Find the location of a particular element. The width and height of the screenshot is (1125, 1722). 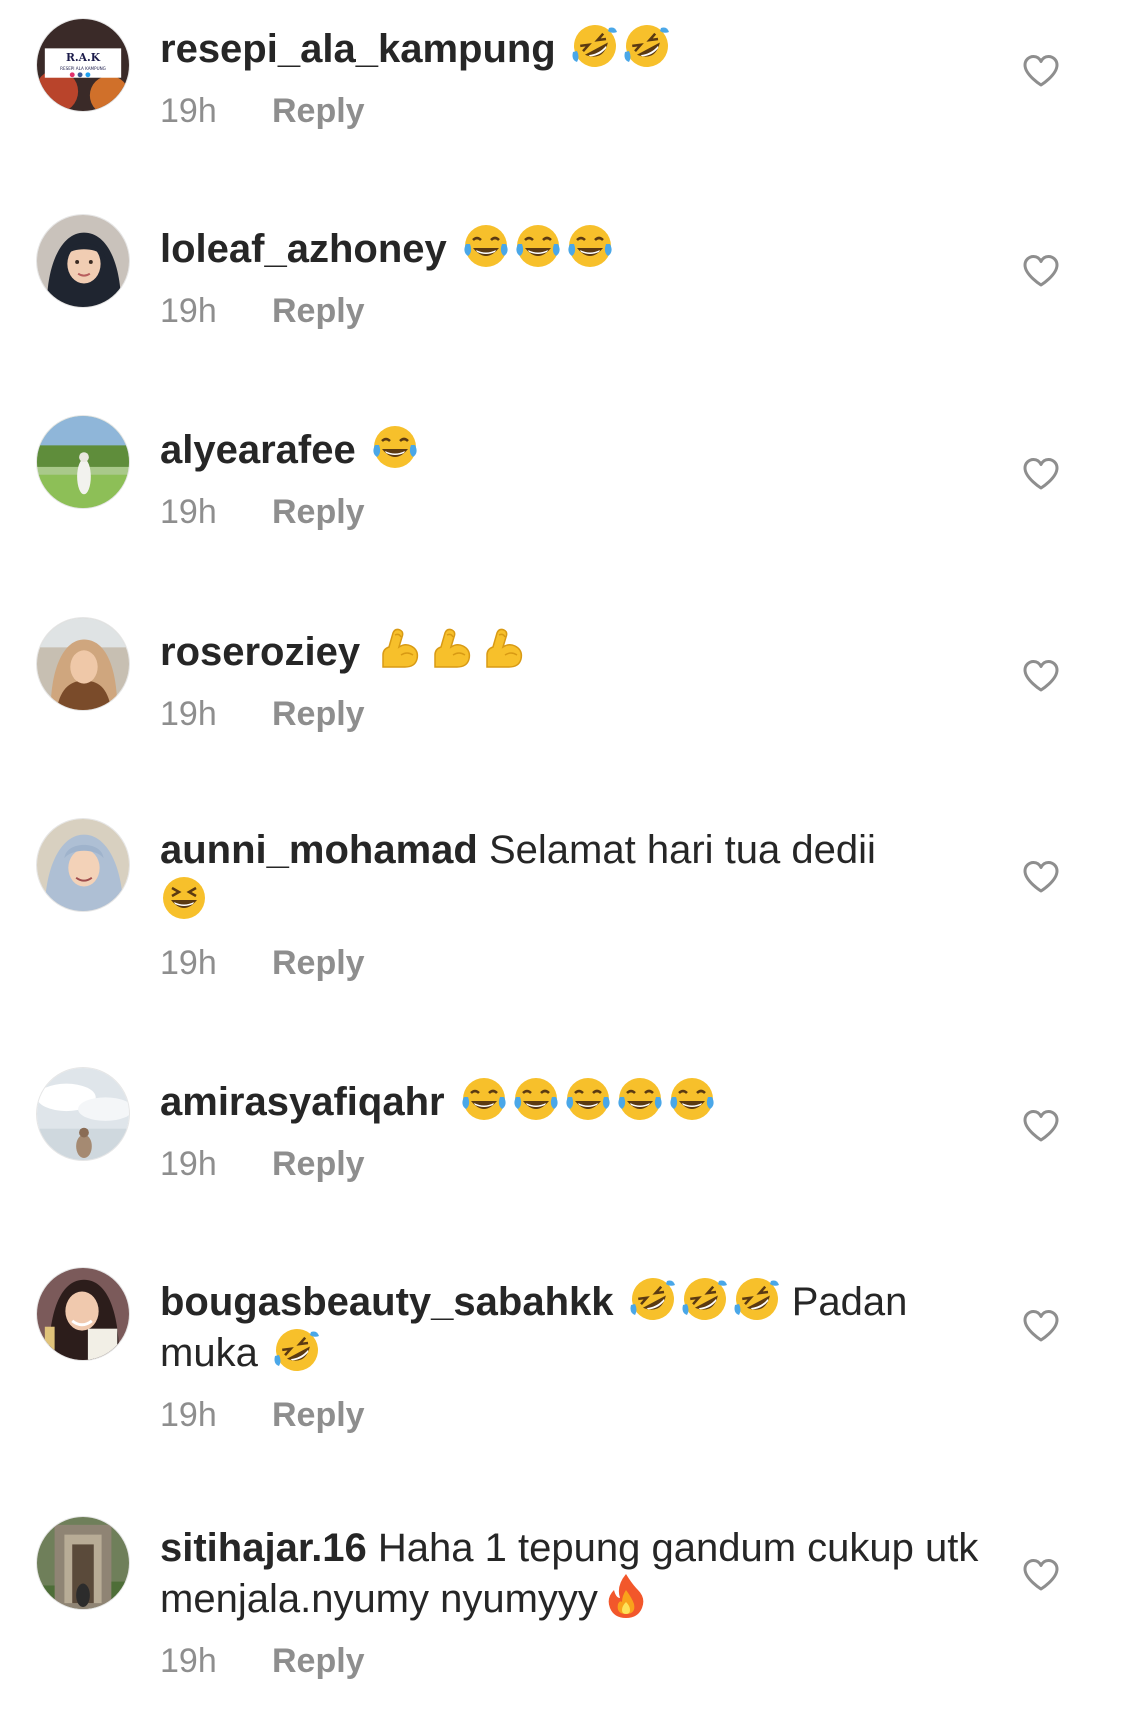

avatar-logo-text: R.A.K is located at coordinates (83, 57).